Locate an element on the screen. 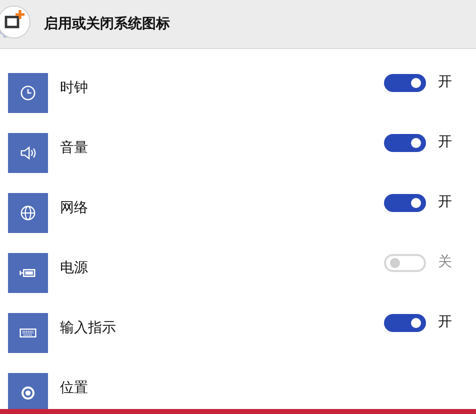  keyboard-icon is located at coordinates (28, 333).